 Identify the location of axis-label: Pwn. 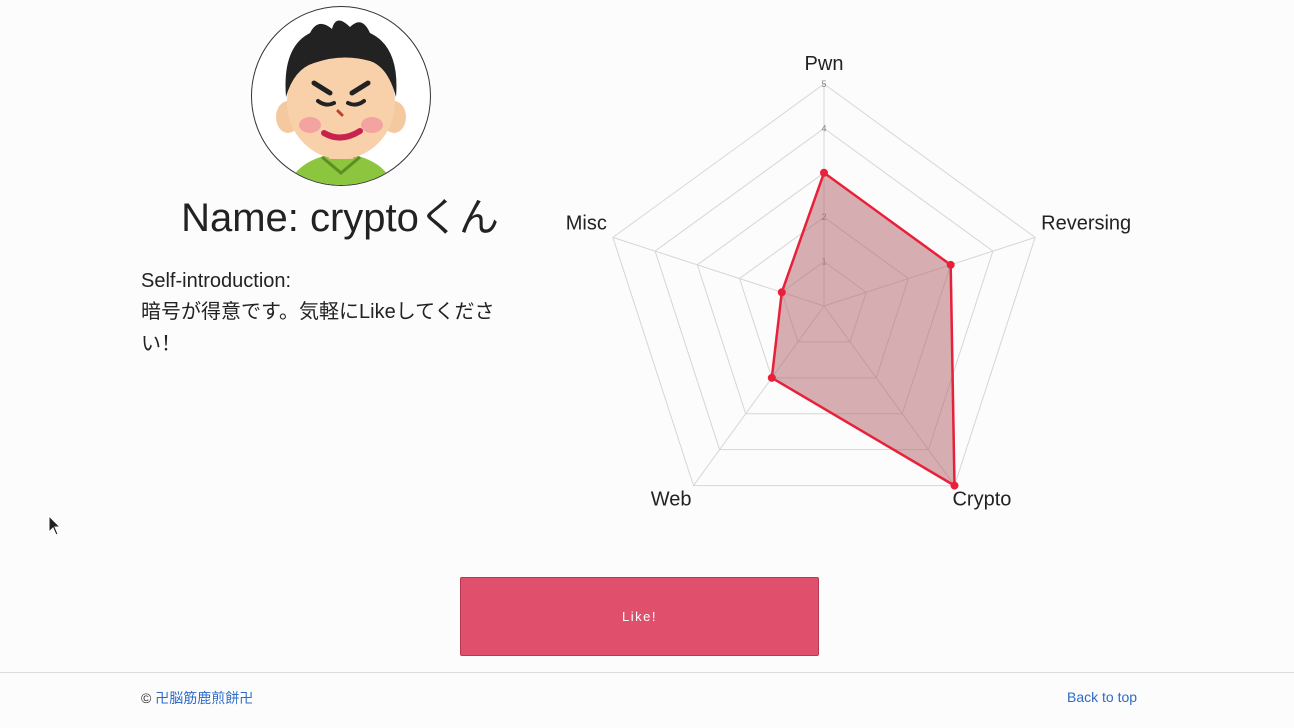
(824, 64).